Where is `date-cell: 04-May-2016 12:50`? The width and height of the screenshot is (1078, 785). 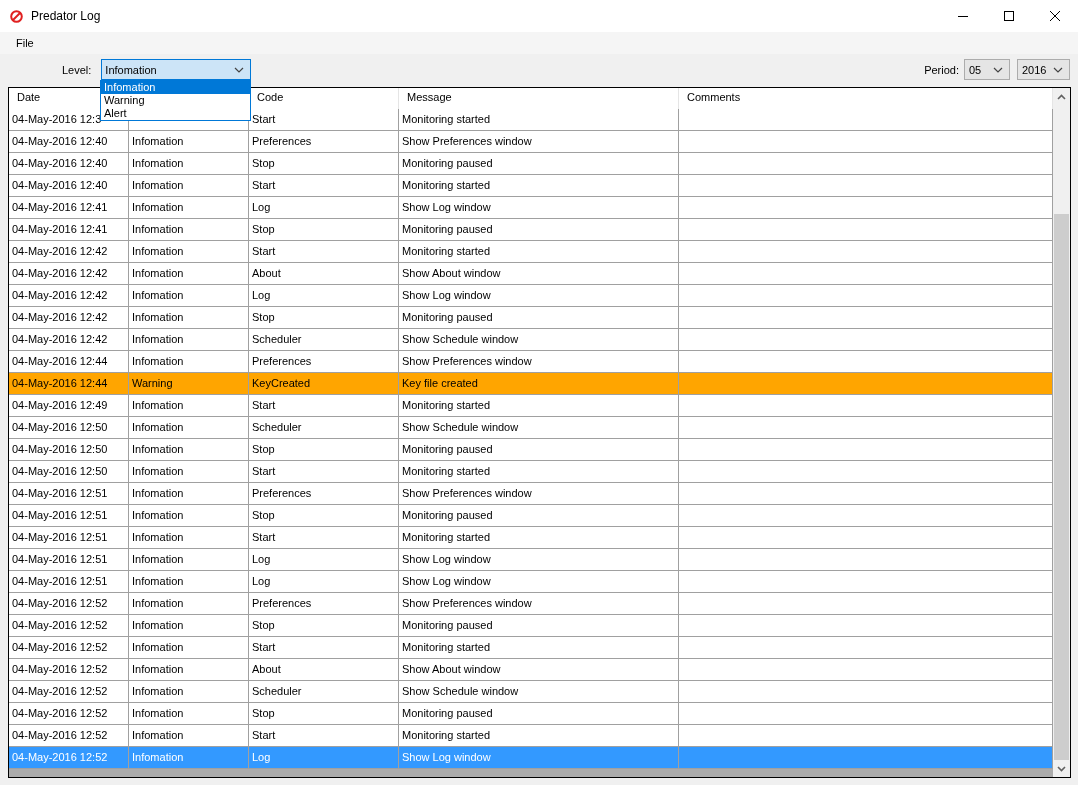
date-cell: 04-May-2016 12:50 is located at coordinates (69, 472).